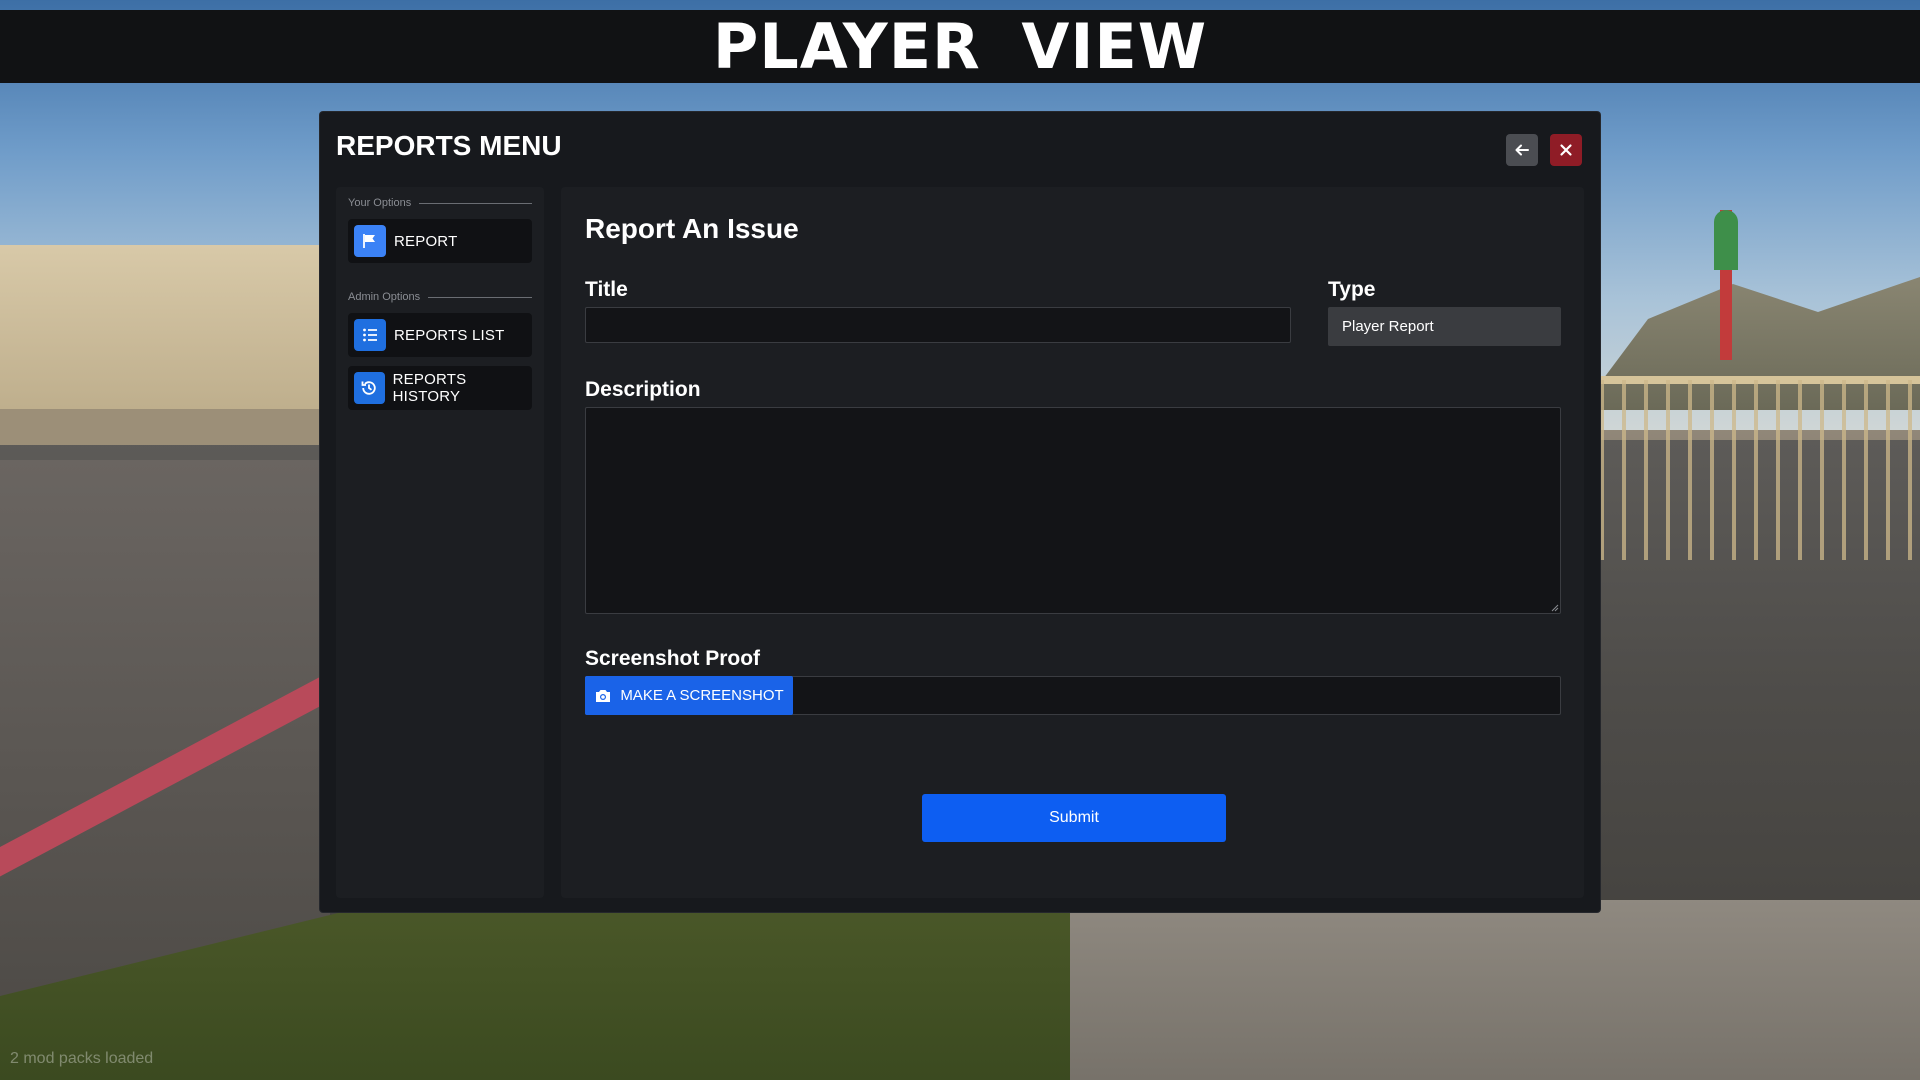 This screenshot has width=1920, height=1080. I want to click on admin-options-header: Admin Options, so click(440, 297).